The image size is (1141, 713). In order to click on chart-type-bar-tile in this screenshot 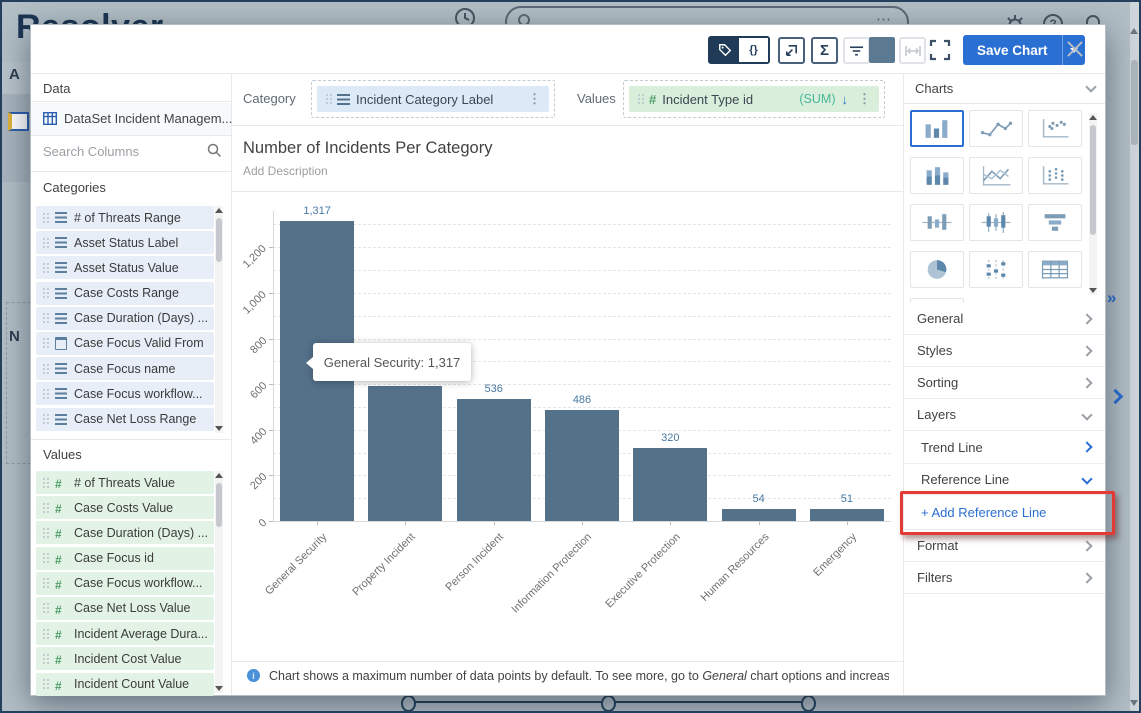, I will do `click(937, 128)`.